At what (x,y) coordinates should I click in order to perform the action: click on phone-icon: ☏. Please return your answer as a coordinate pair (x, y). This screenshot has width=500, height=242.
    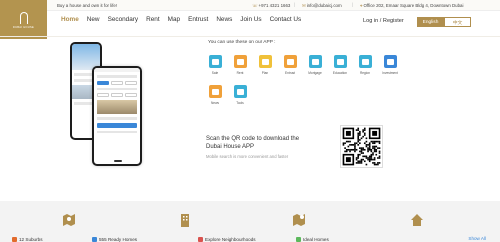
    Looking at the image, I should click on (255, 5).